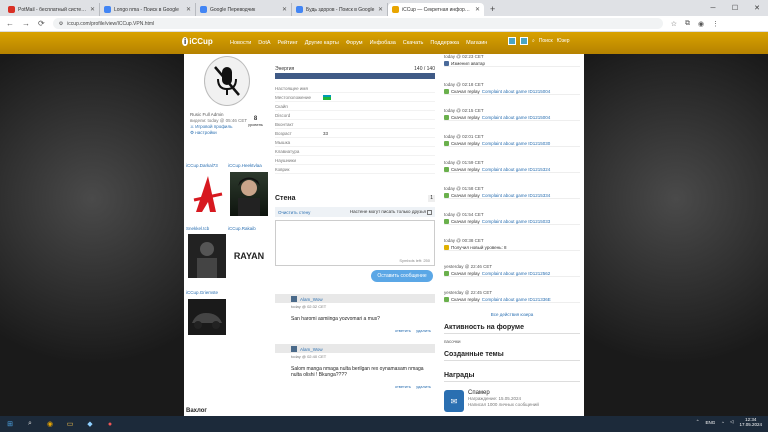  What do you see at coordinates (357, 23) in the screenshot?
I see `url-field: ⚙ iccup.com/profile/view/ICCup.VPN.html` at bounding box center [357, 23].